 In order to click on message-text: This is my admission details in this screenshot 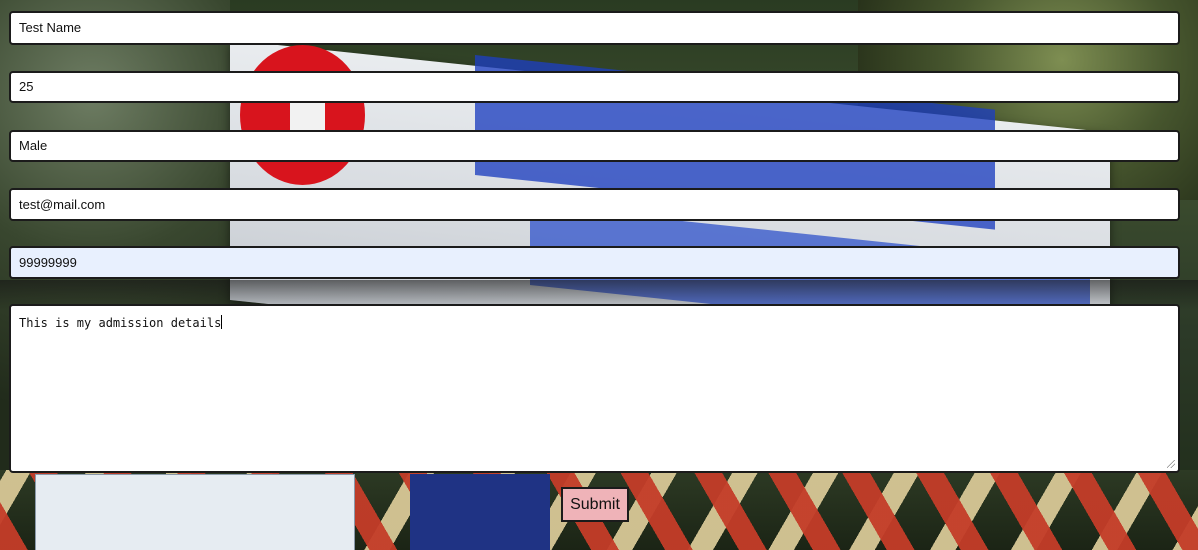, I will do `click(120, 323)`.